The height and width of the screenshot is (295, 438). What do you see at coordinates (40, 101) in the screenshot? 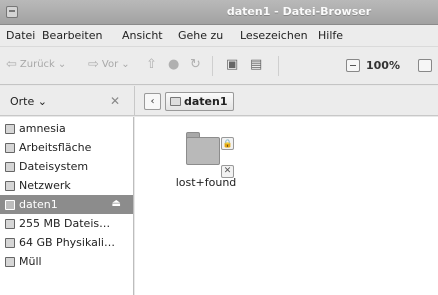
I see `chevron-down-icon: ⌄` at bounding box center [40, 101].